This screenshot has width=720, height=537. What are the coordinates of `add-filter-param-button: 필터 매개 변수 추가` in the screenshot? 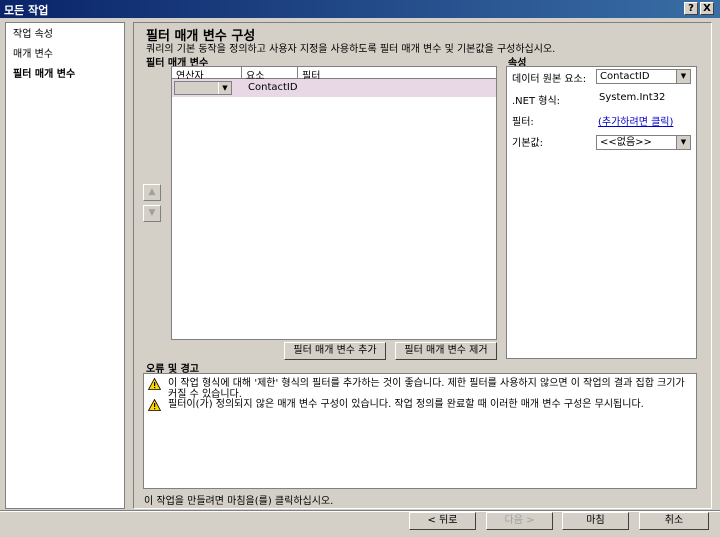 It's located at (335, 351).